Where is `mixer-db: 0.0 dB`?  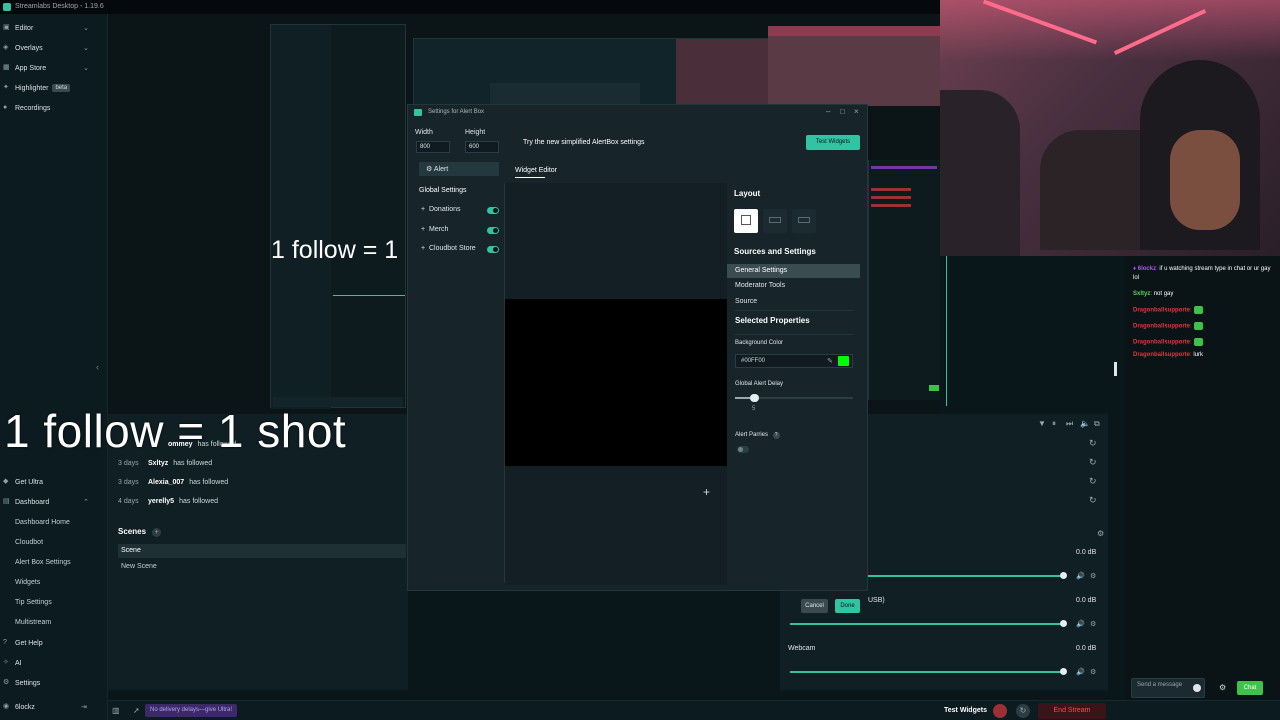 mixer-db: 0.0 dB is located at coordinates (1086, 600).